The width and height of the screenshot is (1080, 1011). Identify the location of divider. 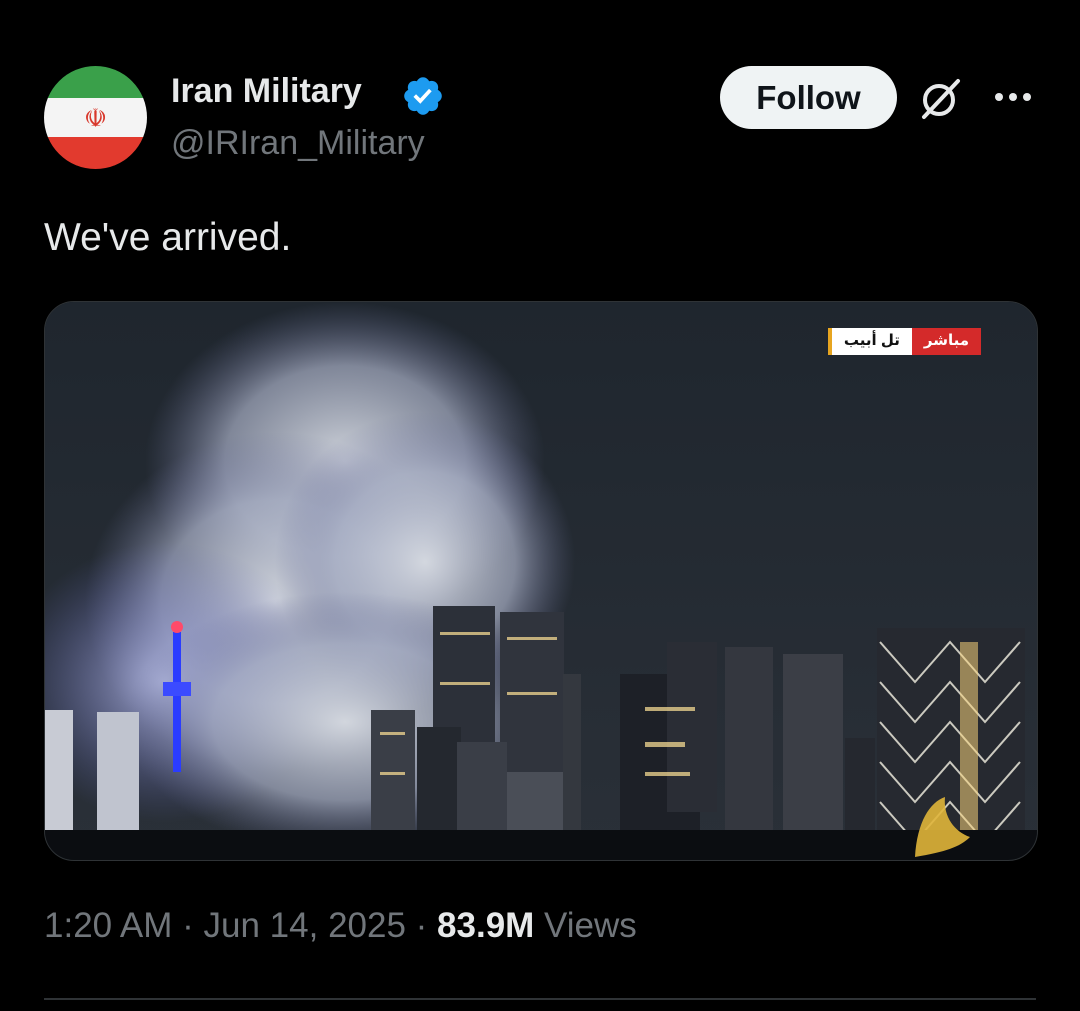
(540, 999).